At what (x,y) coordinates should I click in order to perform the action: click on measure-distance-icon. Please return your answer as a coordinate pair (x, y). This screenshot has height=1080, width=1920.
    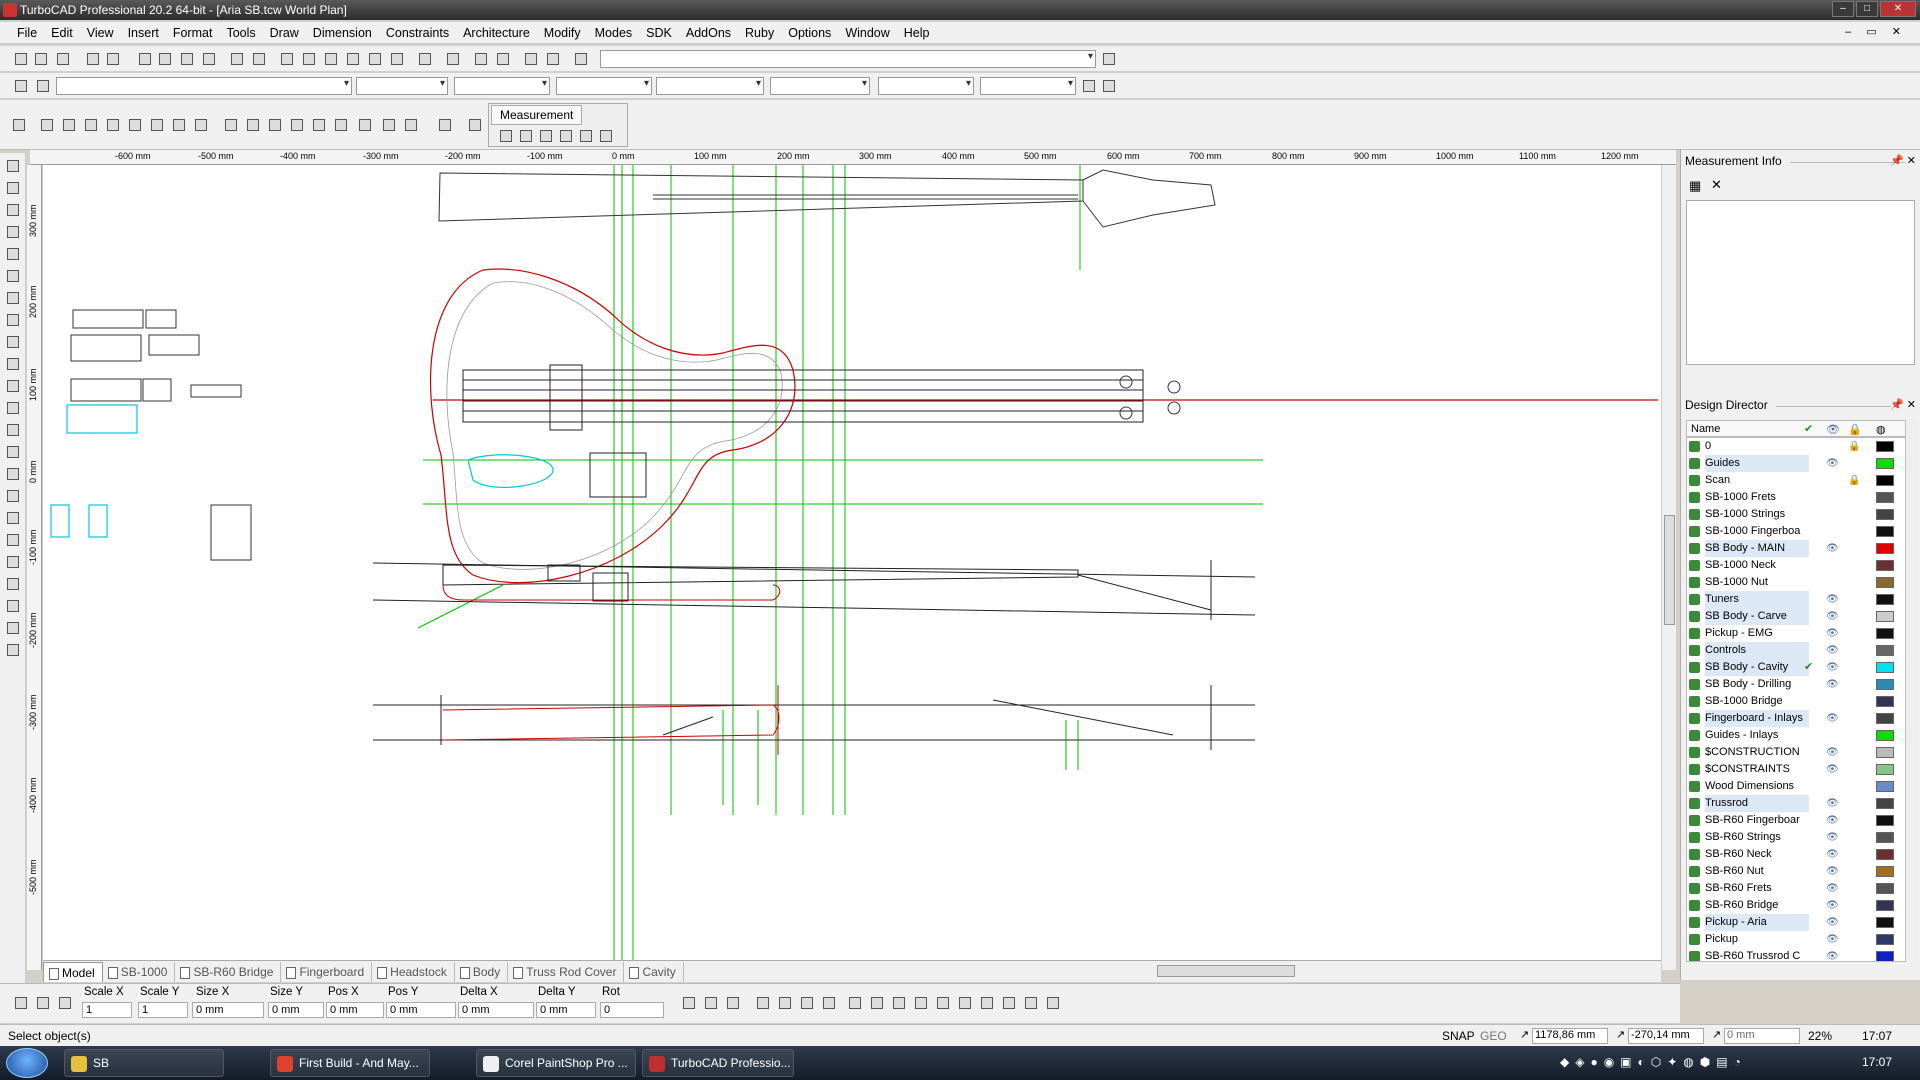
    Looking at the image, I should click on (506, 136).